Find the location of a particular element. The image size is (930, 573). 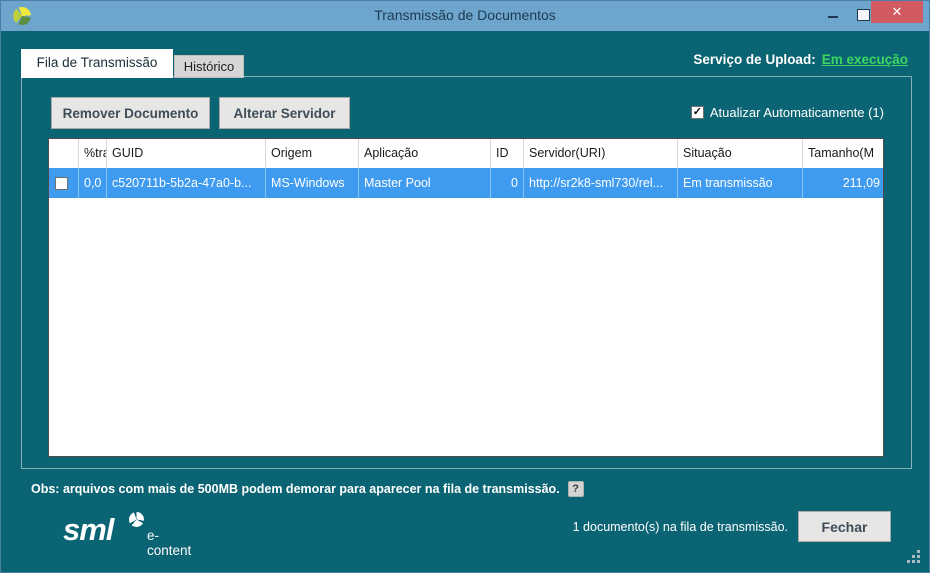

tab-historico: Histórico is located at coordinates (209, 66).